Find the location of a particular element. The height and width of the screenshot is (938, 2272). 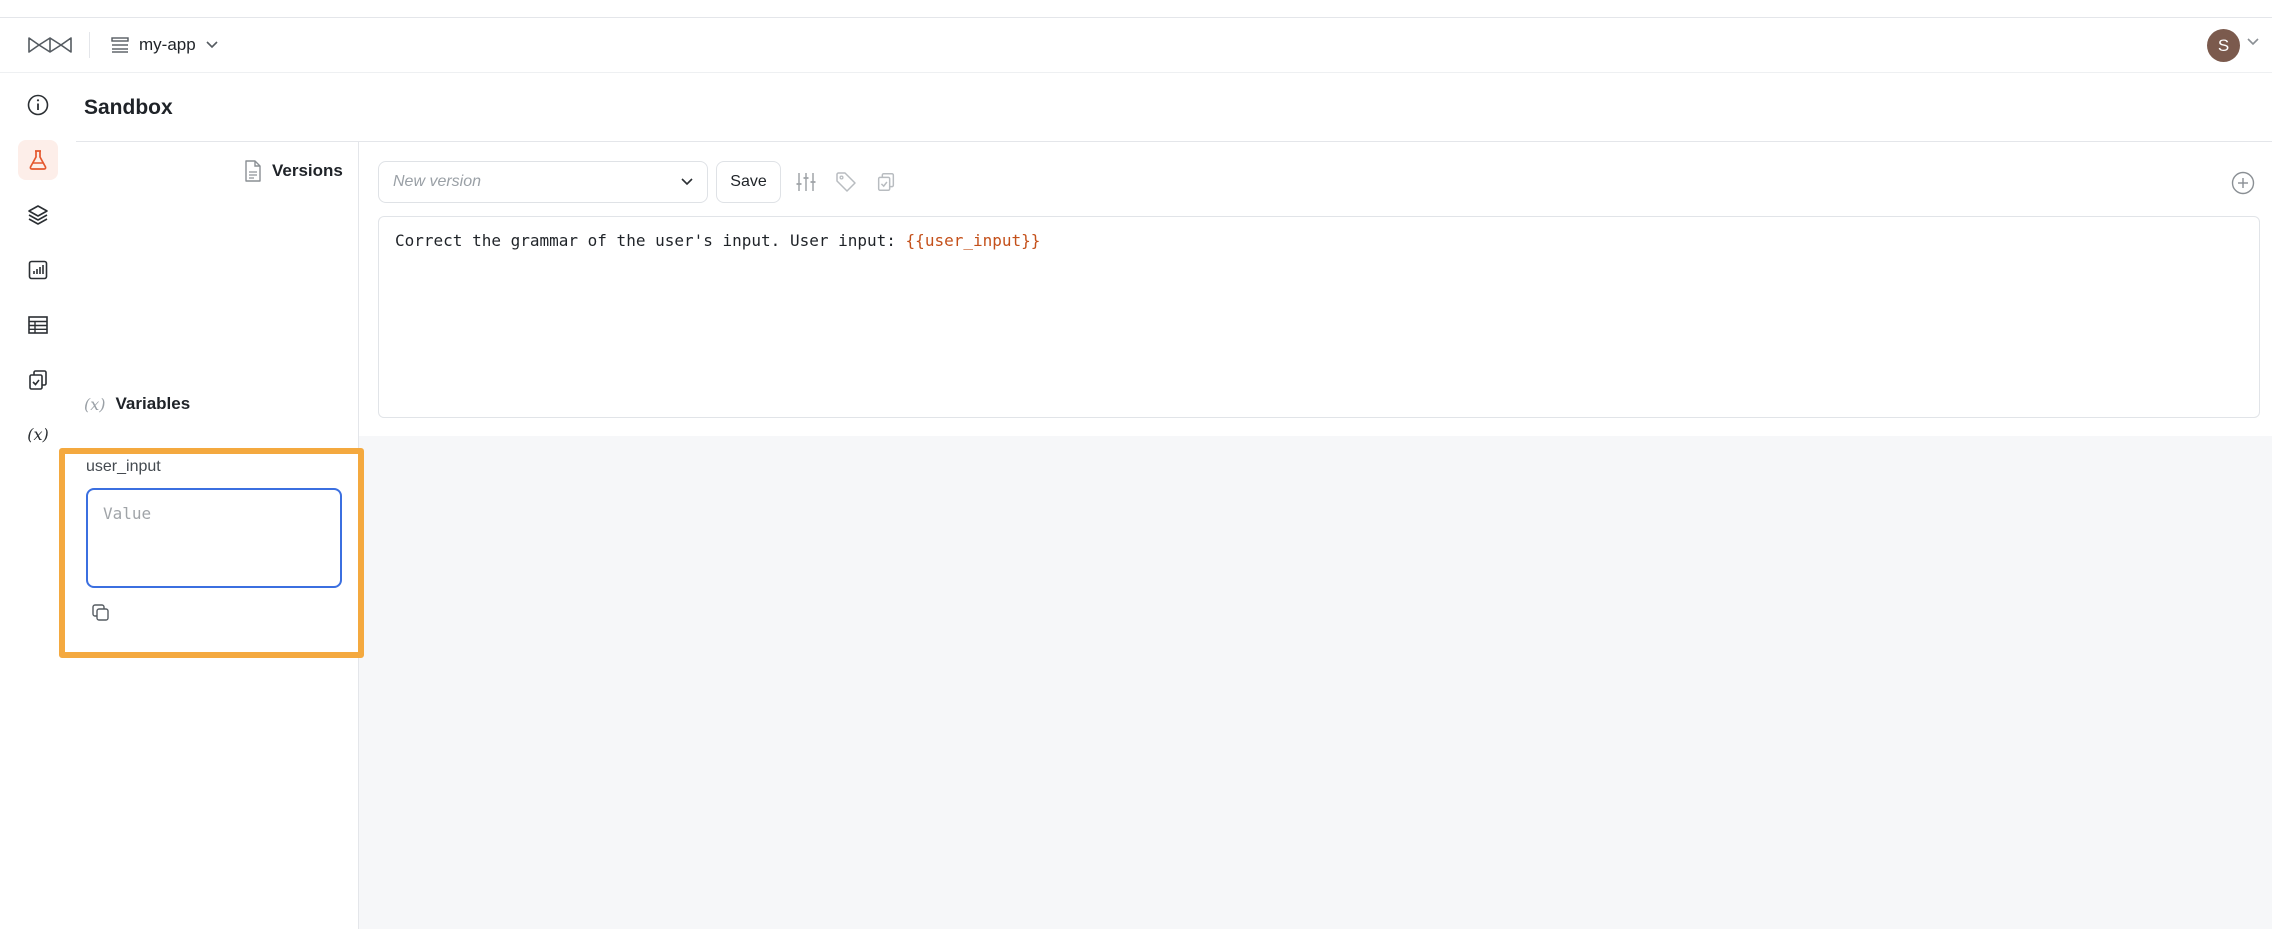

logo-icon is located at coordinates (50, 45).